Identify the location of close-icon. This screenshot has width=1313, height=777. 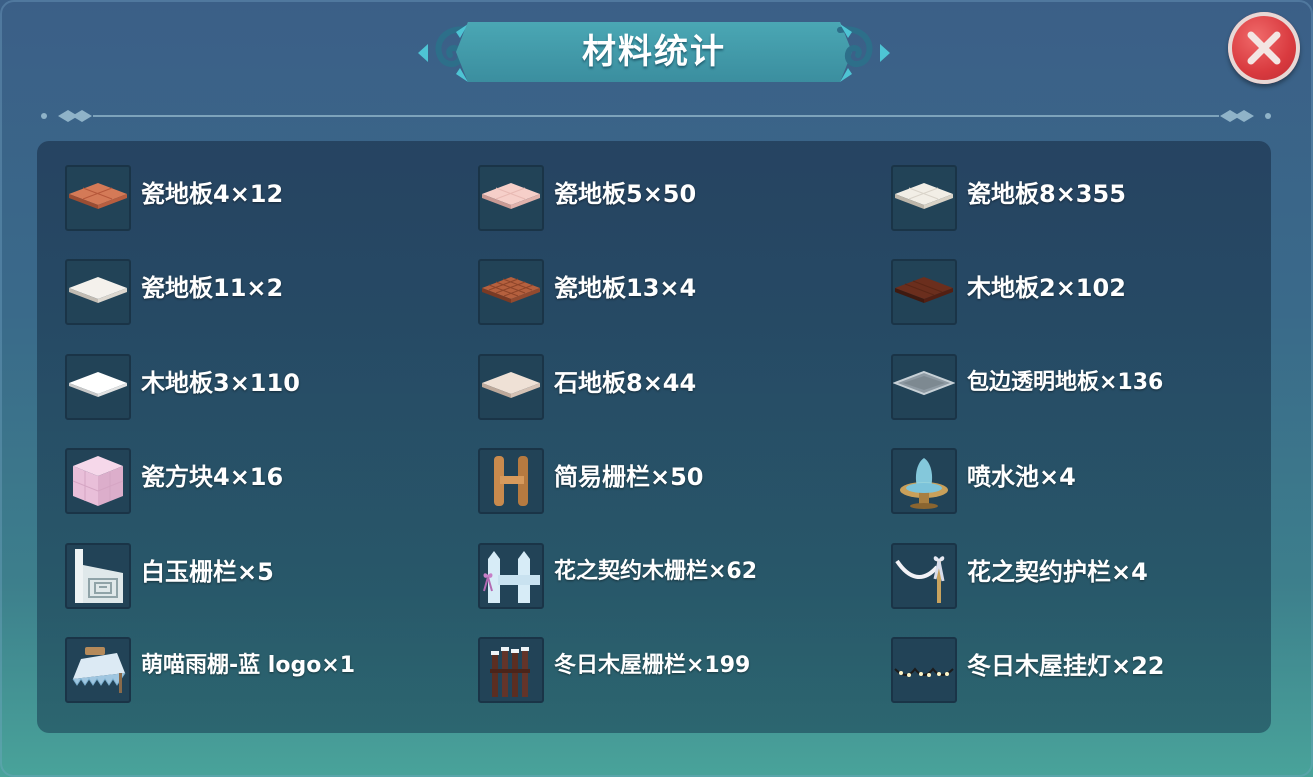
(1264, 48).